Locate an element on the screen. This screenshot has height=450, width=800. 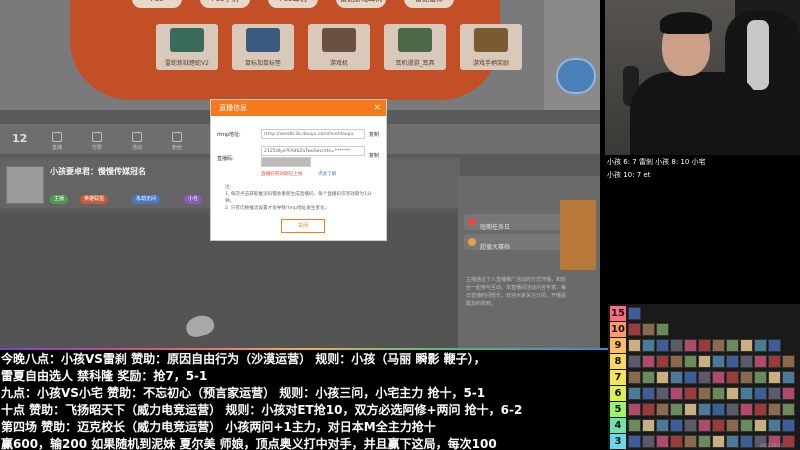
score-line: 小孩 6: 7 雷刹 小孩 8: 10 小宅 is located at coordinates (656, 162).